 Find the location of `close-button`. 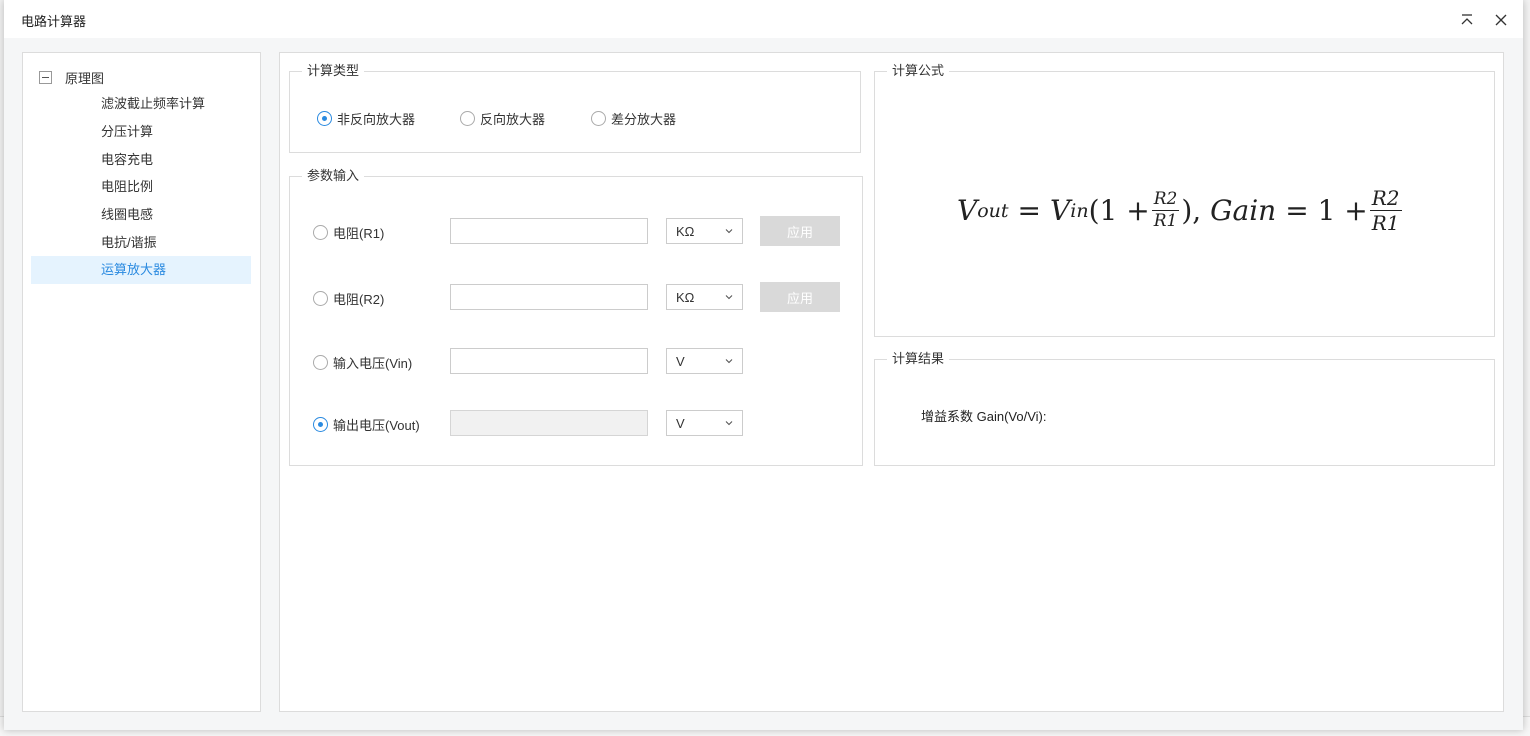

close-button is located at coordinates (1501, 20).